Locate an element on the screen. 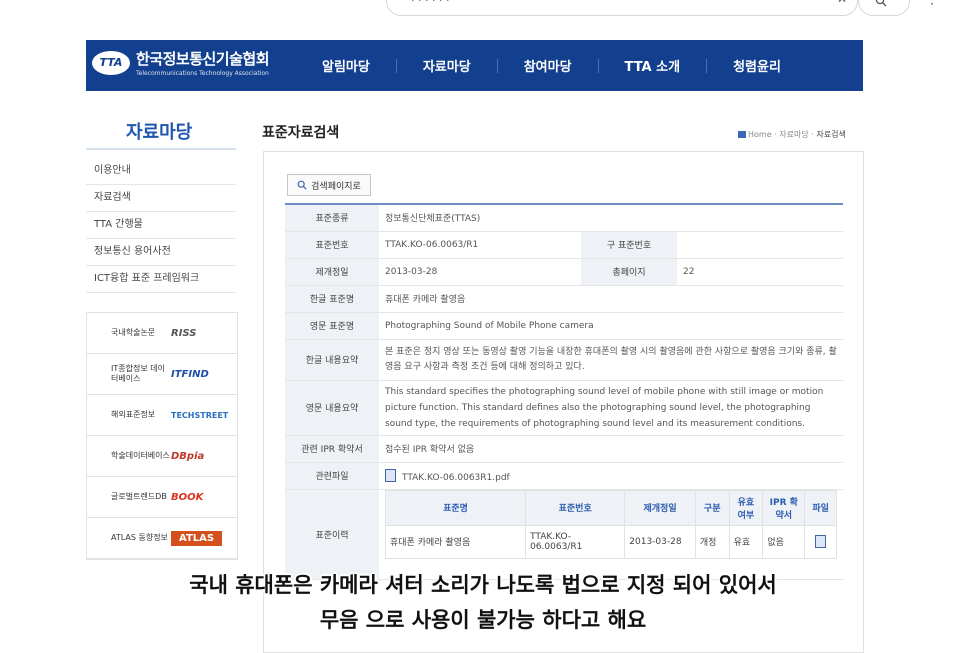  banner-label: 글로벌트렌드DB is located at coordinates (139, 496).